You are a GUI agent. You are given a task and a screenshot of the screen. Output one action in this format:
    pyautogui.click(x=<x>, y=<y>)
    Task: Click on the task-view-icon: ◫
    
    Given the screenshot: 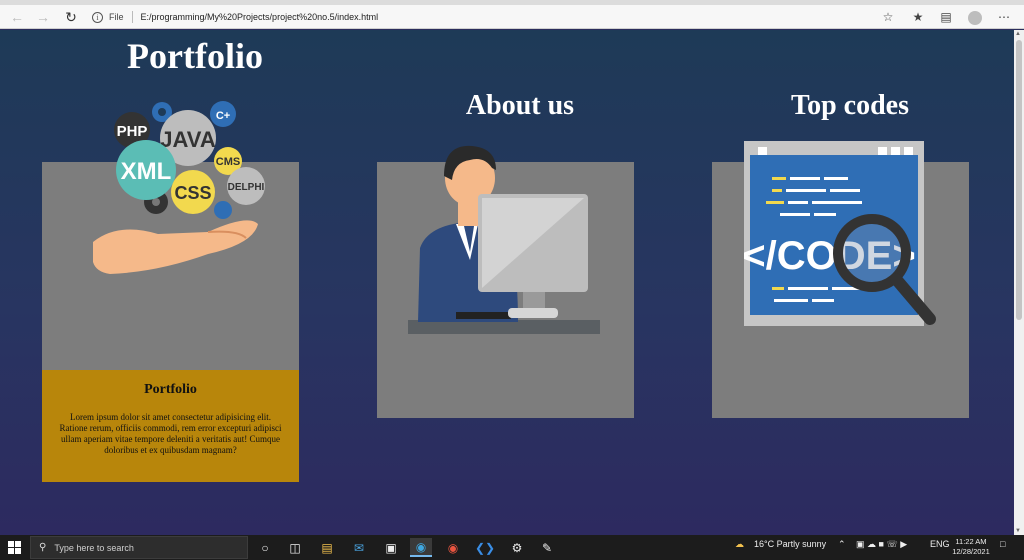 What is the action you would take?
    pyautogui.click(x=295, y=547)
    